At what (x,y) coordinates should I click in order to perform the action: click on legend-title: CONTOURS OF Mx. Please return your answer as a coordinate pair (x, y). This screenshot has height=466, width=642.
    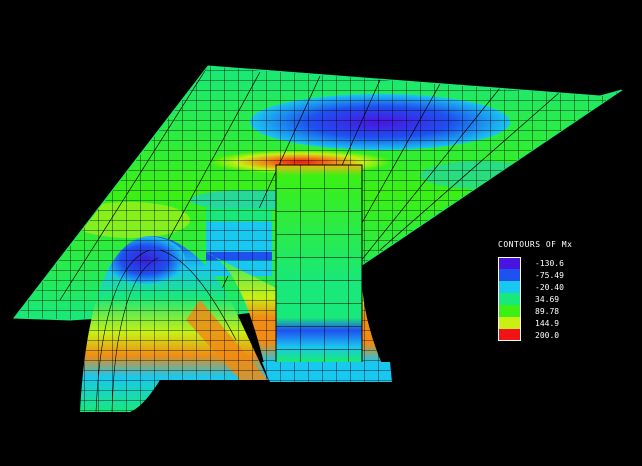
    Looking at the image, I should click on (535, 244).